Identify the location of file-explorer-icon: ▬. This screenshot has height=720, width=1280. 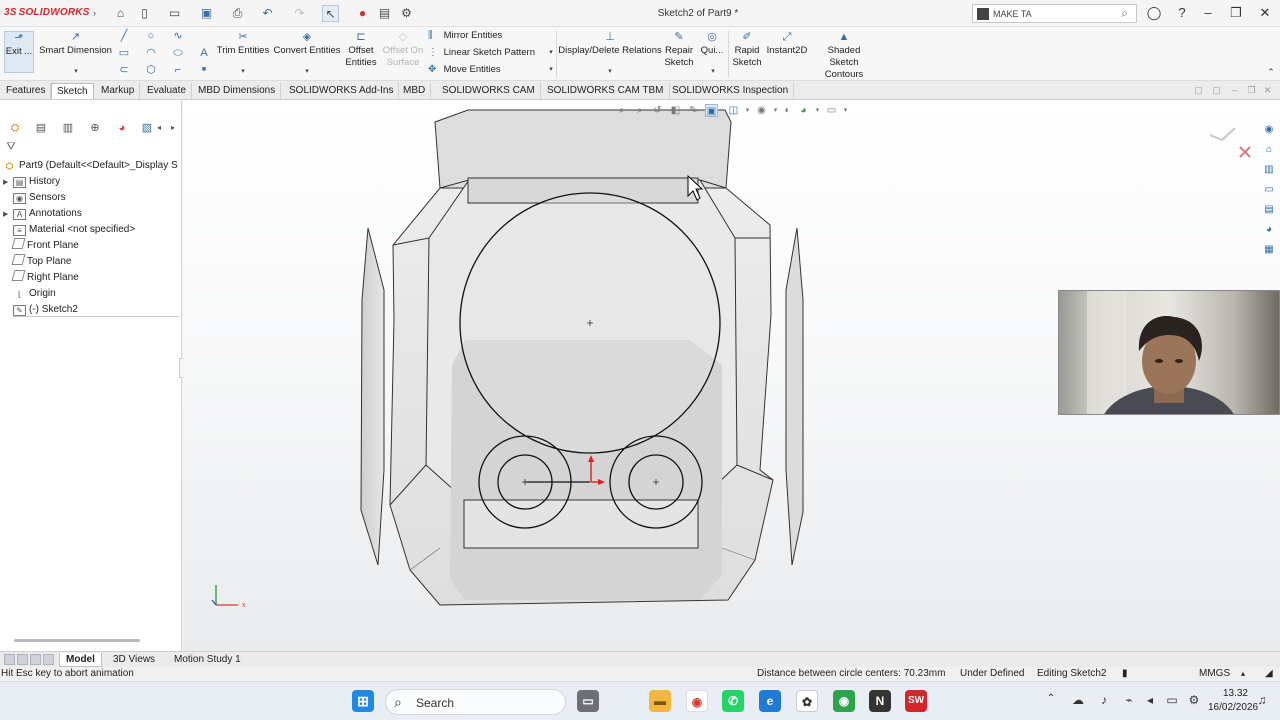
(660, 701).